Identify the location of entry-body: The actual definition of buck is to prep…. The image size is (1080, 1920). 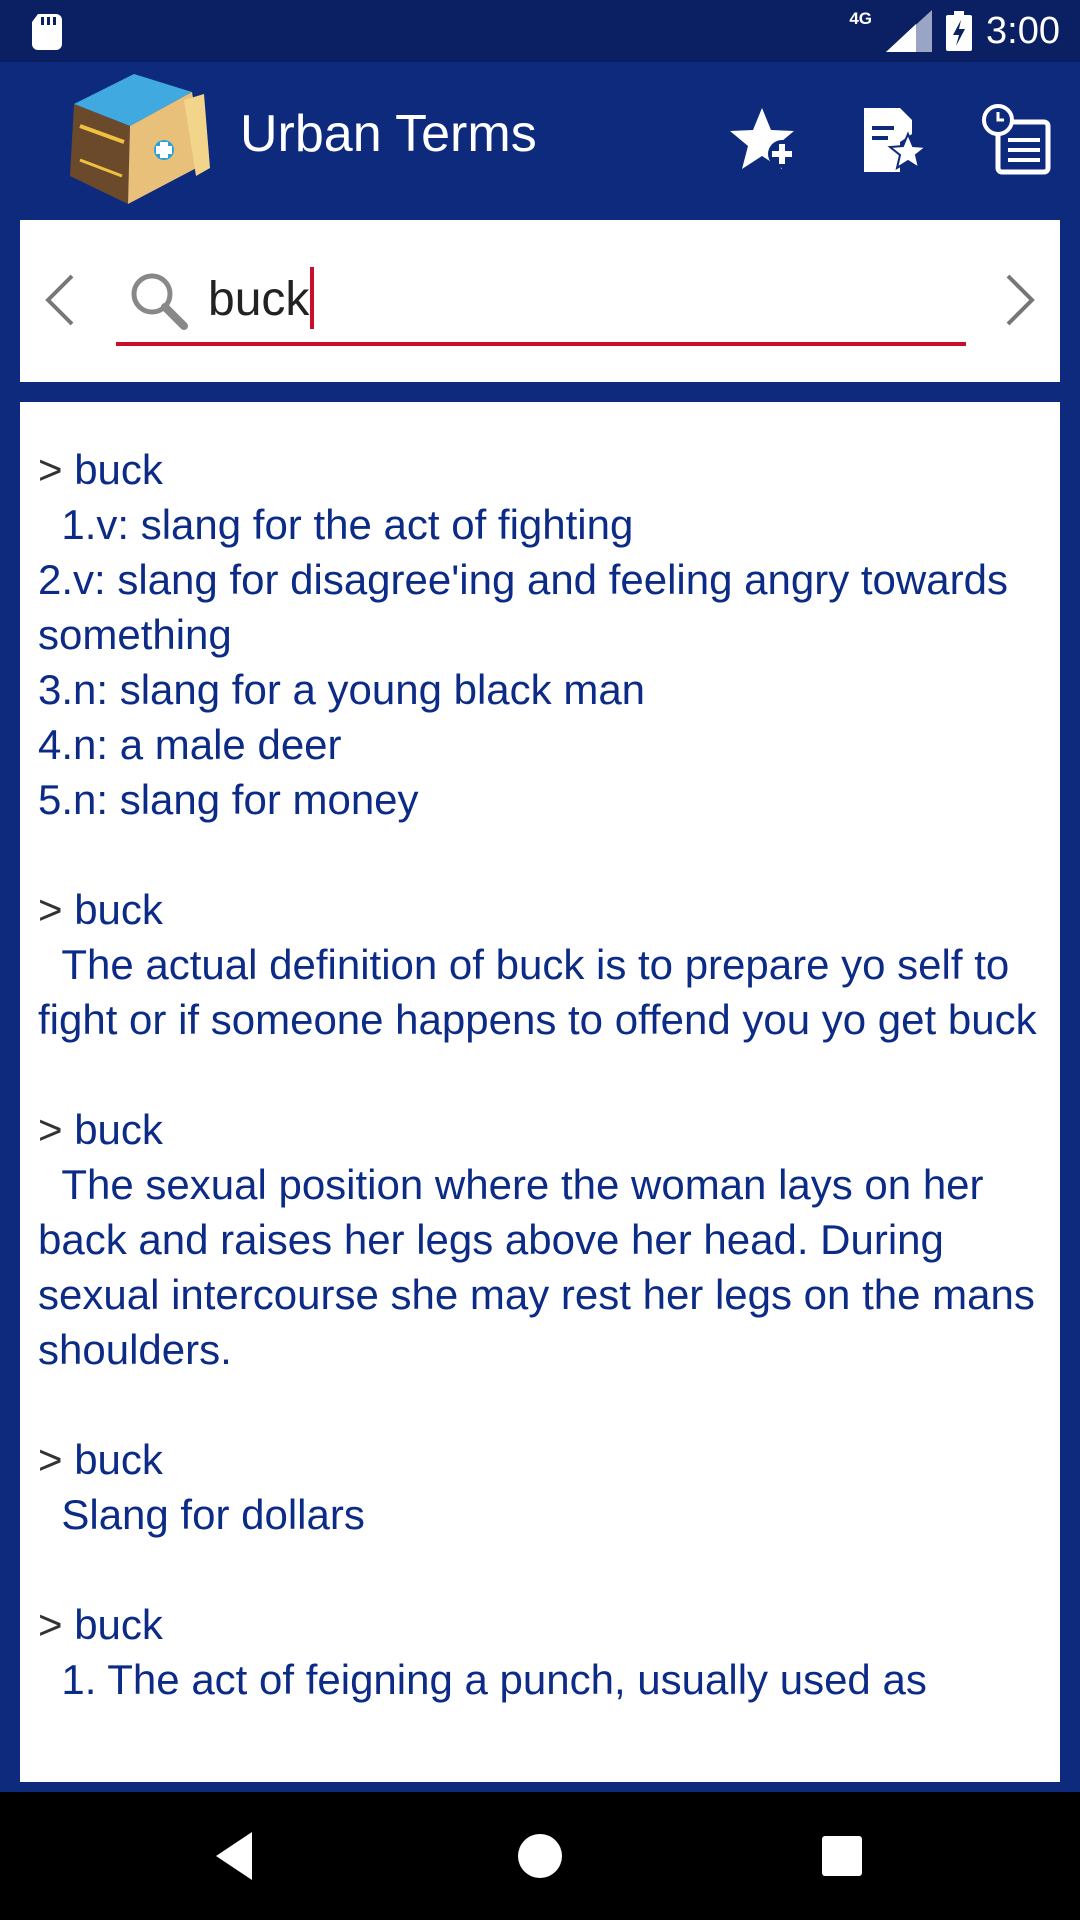
(537, 992).